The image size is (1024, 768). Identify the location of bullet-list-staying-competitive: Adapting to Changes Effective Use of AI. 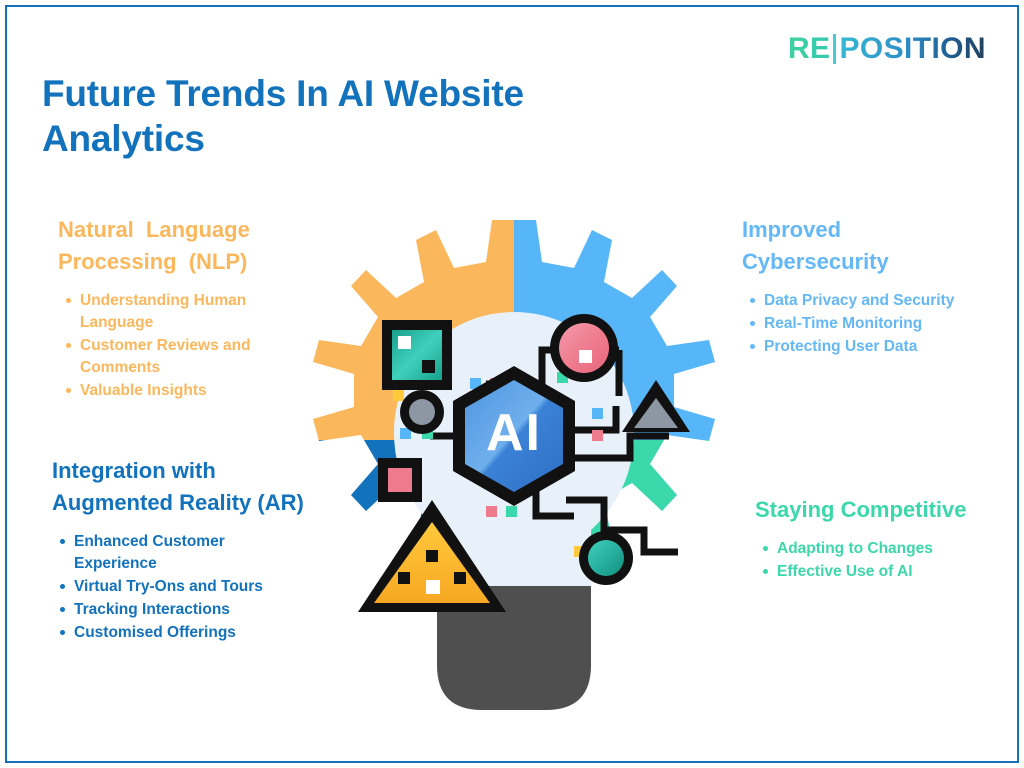
(875, 560).